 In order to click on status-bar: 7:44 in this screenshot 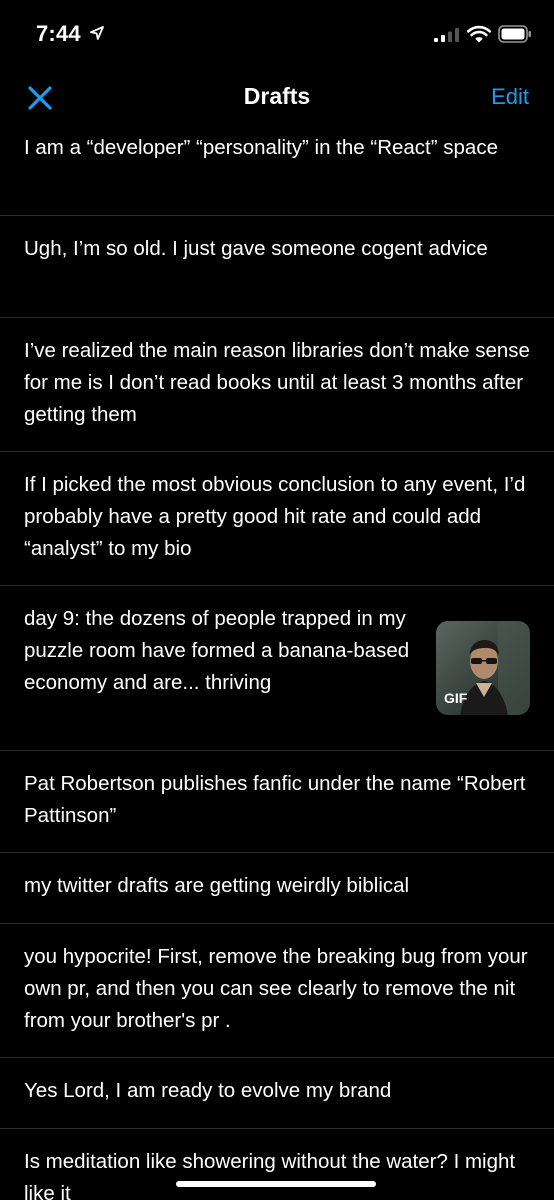, I will do `click(277, 33)`.